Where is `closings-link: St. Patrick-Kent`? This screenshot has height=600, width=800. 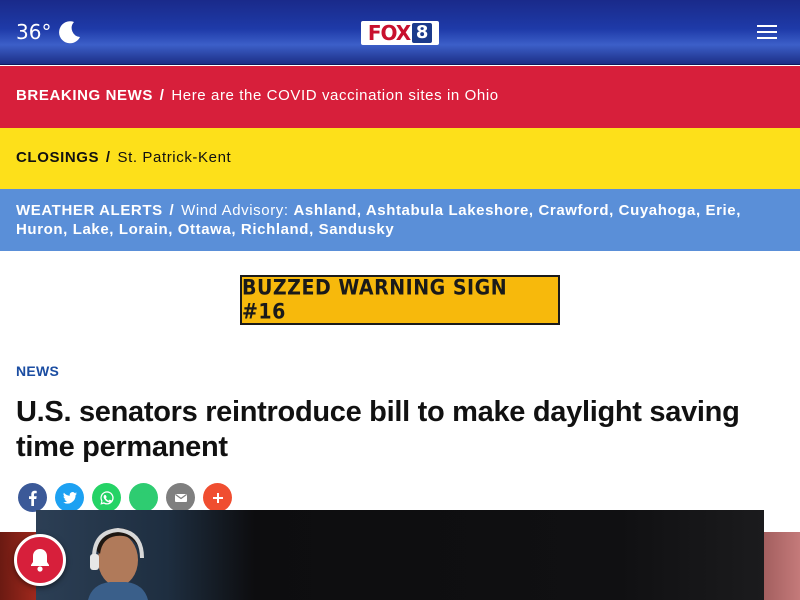 closings-link: St. Patrick-Kent is located at coordinates (174, 157).